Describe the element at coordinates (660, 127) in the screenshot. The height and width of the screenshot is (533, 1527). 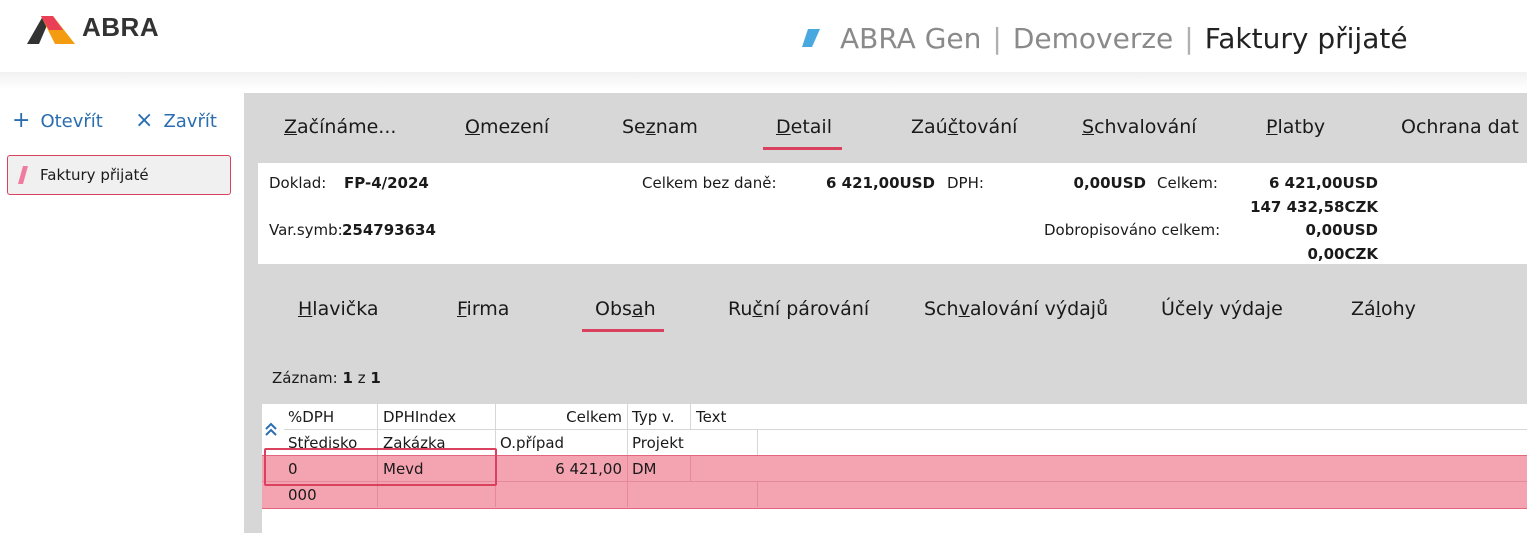
I see `tab-seznam: Seznam` at that location.